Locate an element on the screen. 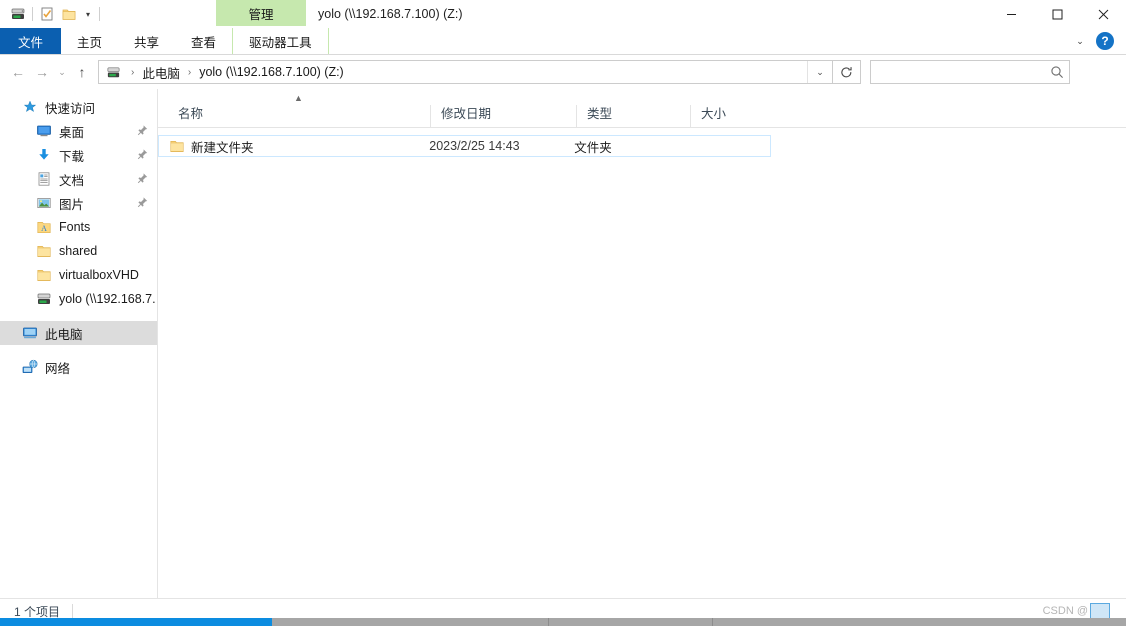  recent-locations-button: ⌄ is located at coordinates (62, 72).